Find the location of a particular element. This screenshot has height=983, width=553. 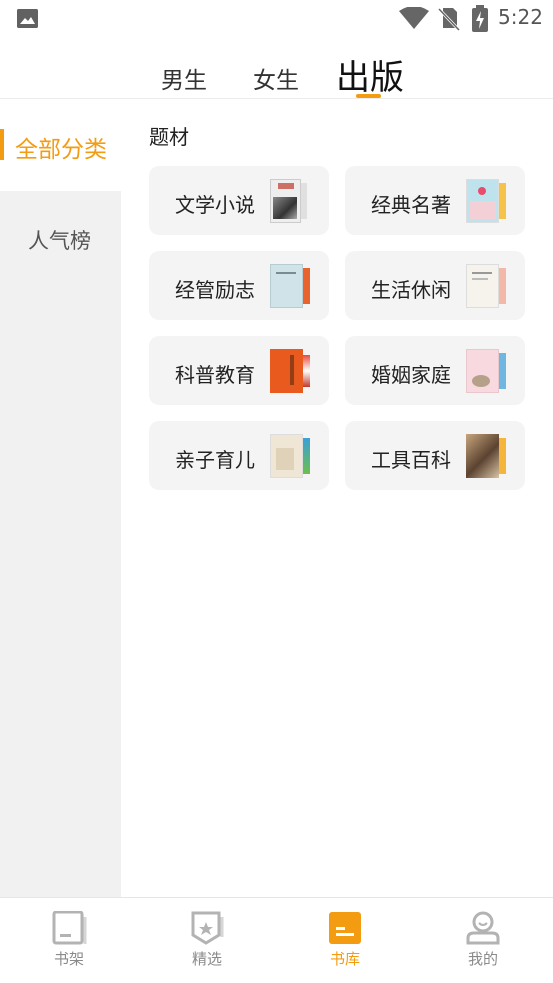

nav-bookshelf: 书架 is located at coordinates (69, 940).